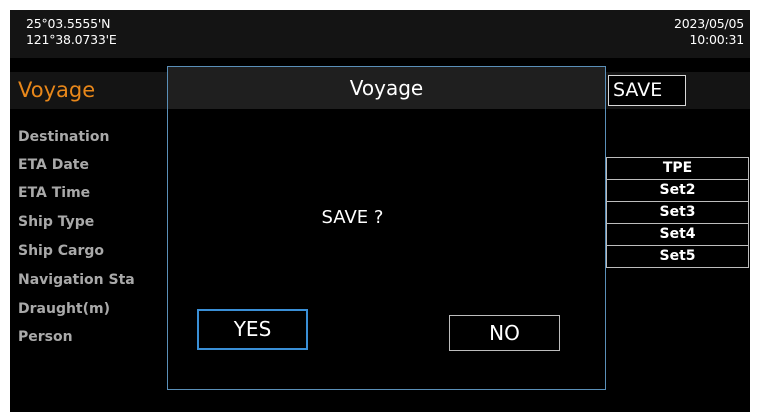 This screenshot has height=419, width=757. What do you see at coordinates (68, 23) in the screenshot?
I see `latitude-readout: 25°03.5555'N` at bounding box center [68, 23].